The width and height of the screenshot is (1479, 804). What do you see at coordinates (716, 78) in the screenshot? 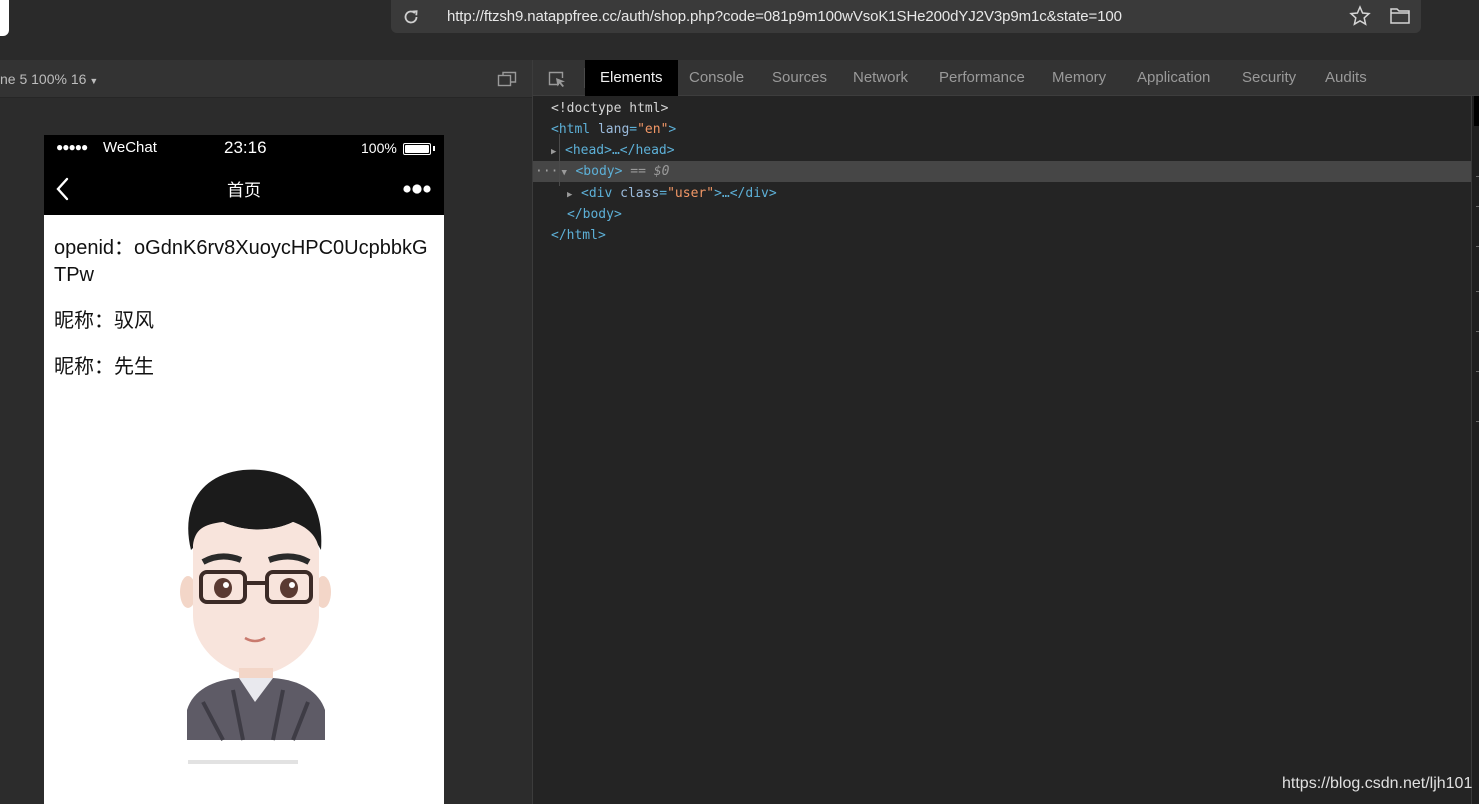
I see `tab-console: Console` at bounding box center [716, 78].